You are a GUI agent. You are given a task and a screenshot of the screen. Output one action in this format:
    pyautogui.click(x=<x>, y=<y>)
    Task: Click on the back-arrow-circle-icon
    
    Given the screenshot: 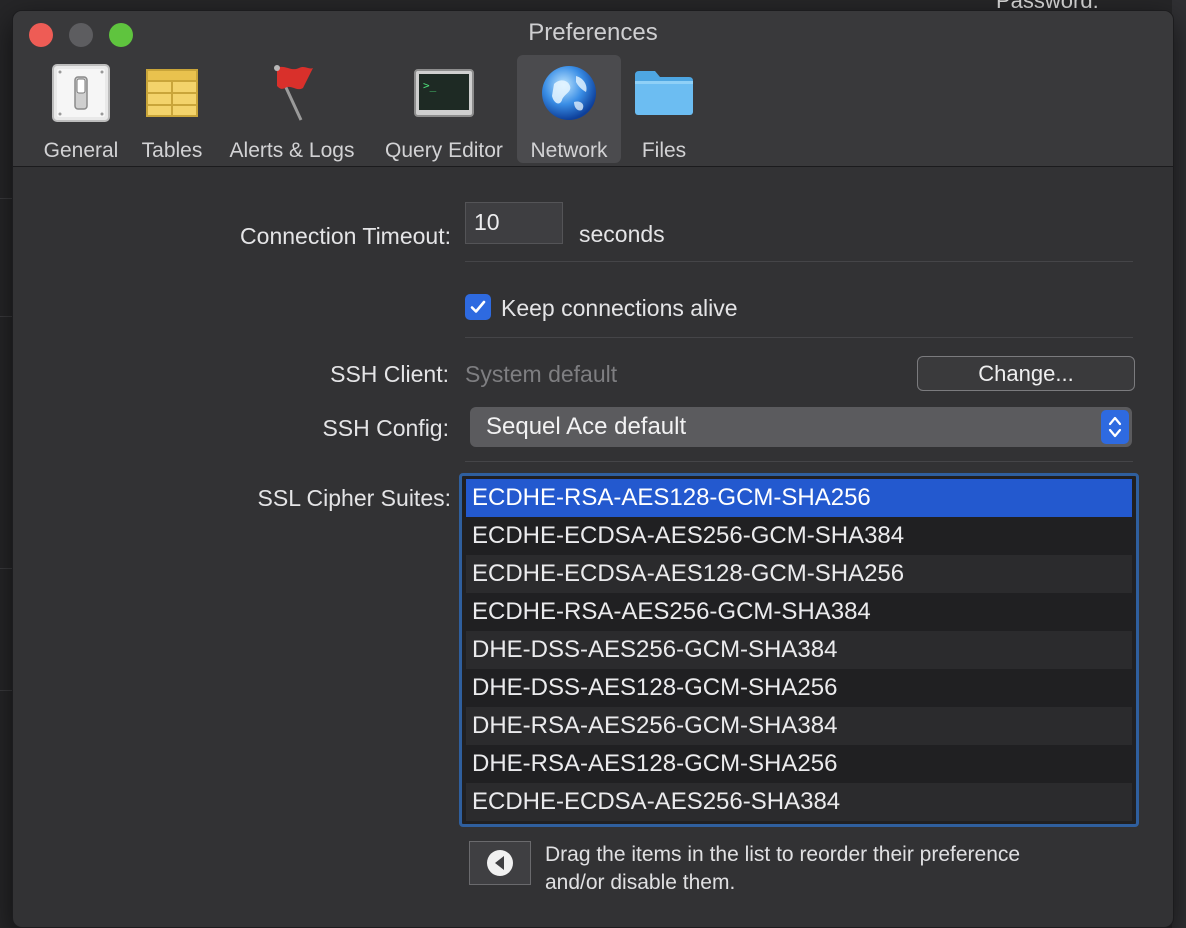 What is the action you would take?
    pyautogui.click(x=500, y=863)
    